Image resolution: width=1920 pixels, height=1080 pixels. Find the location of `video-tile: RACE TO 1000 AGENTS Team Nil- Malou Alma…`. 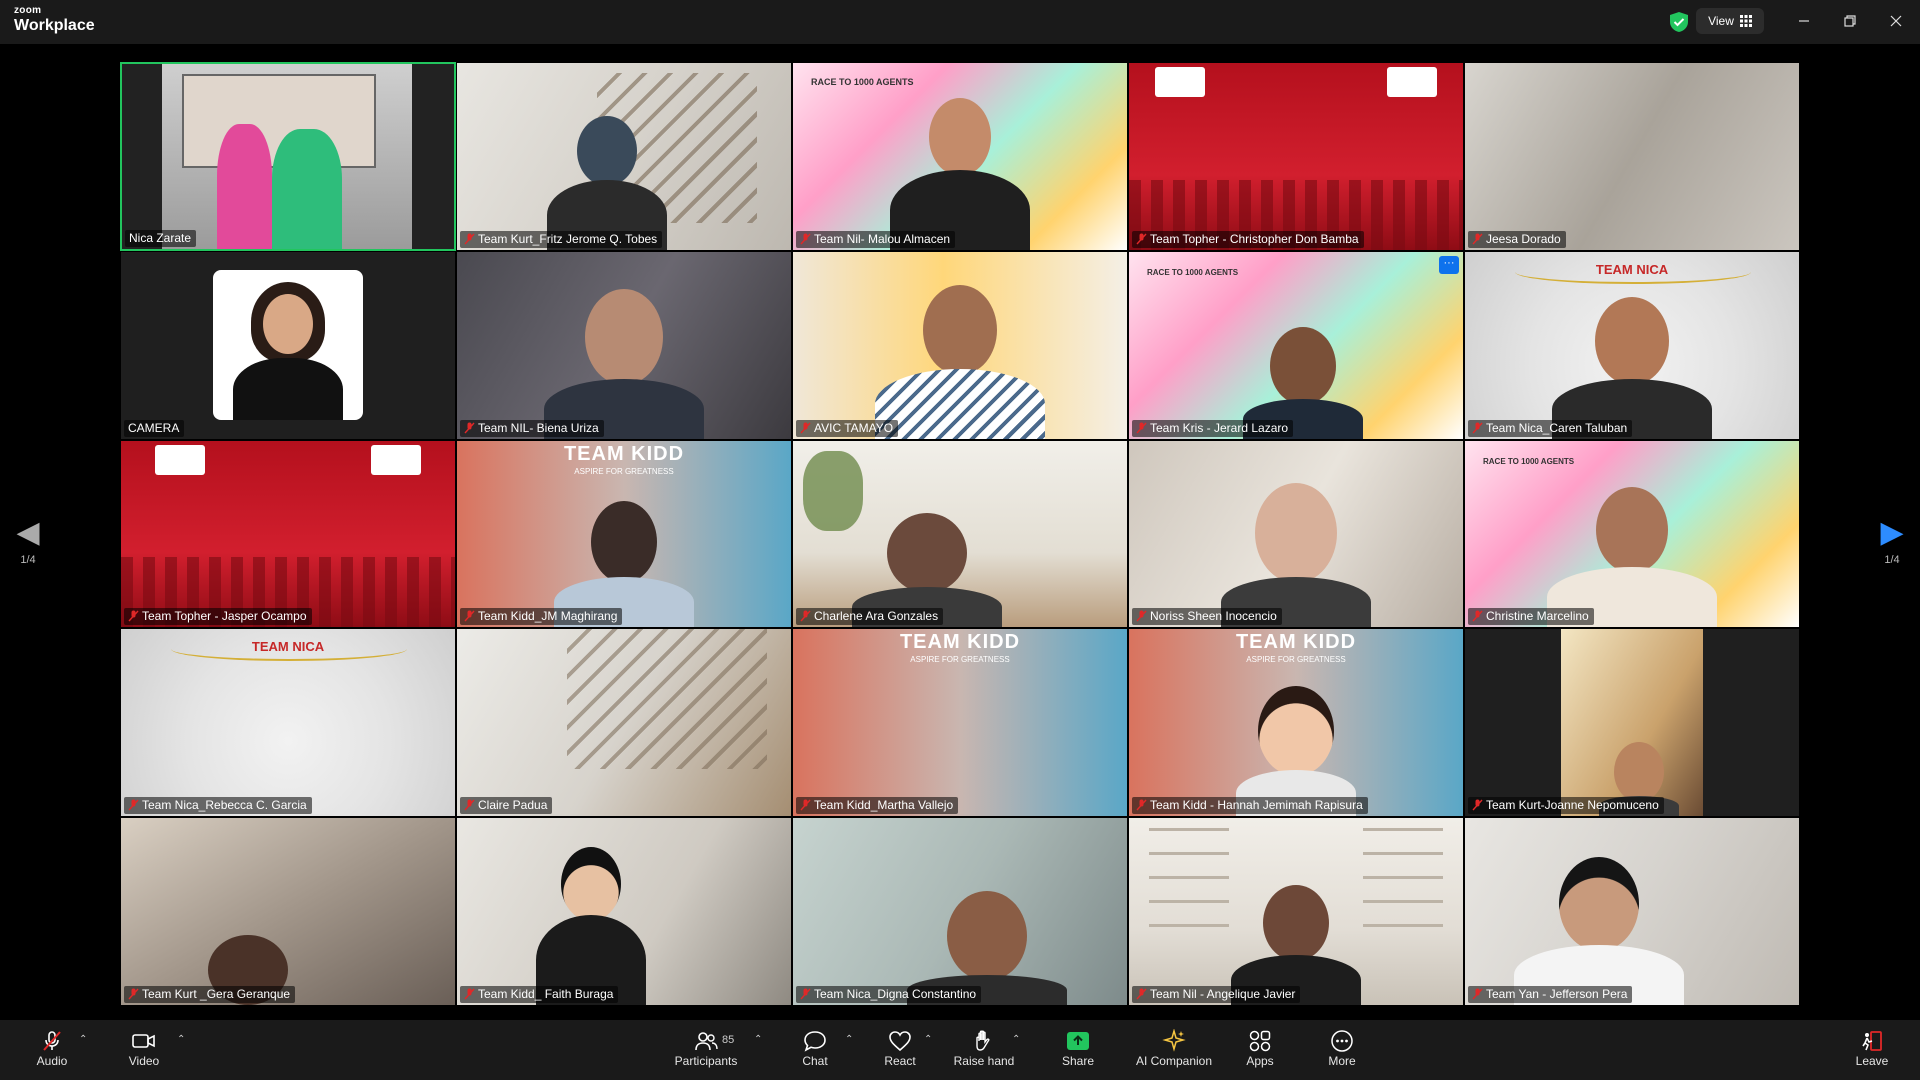

video-tile: RACE TO 1000 AGENTS Team Nil- Malou Alma… is located at coordinates (960, 156).